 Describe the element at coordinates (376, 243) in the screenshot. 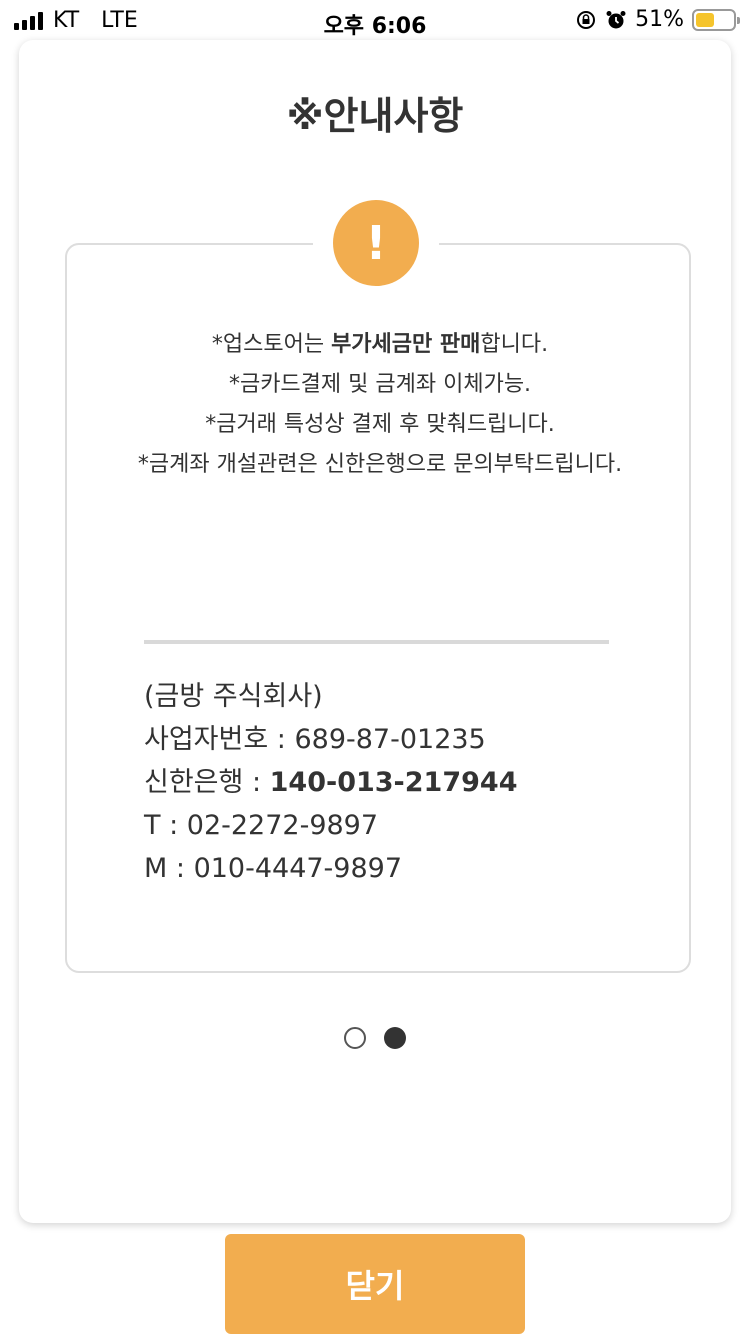

I see `alert-icon: !` at that location.